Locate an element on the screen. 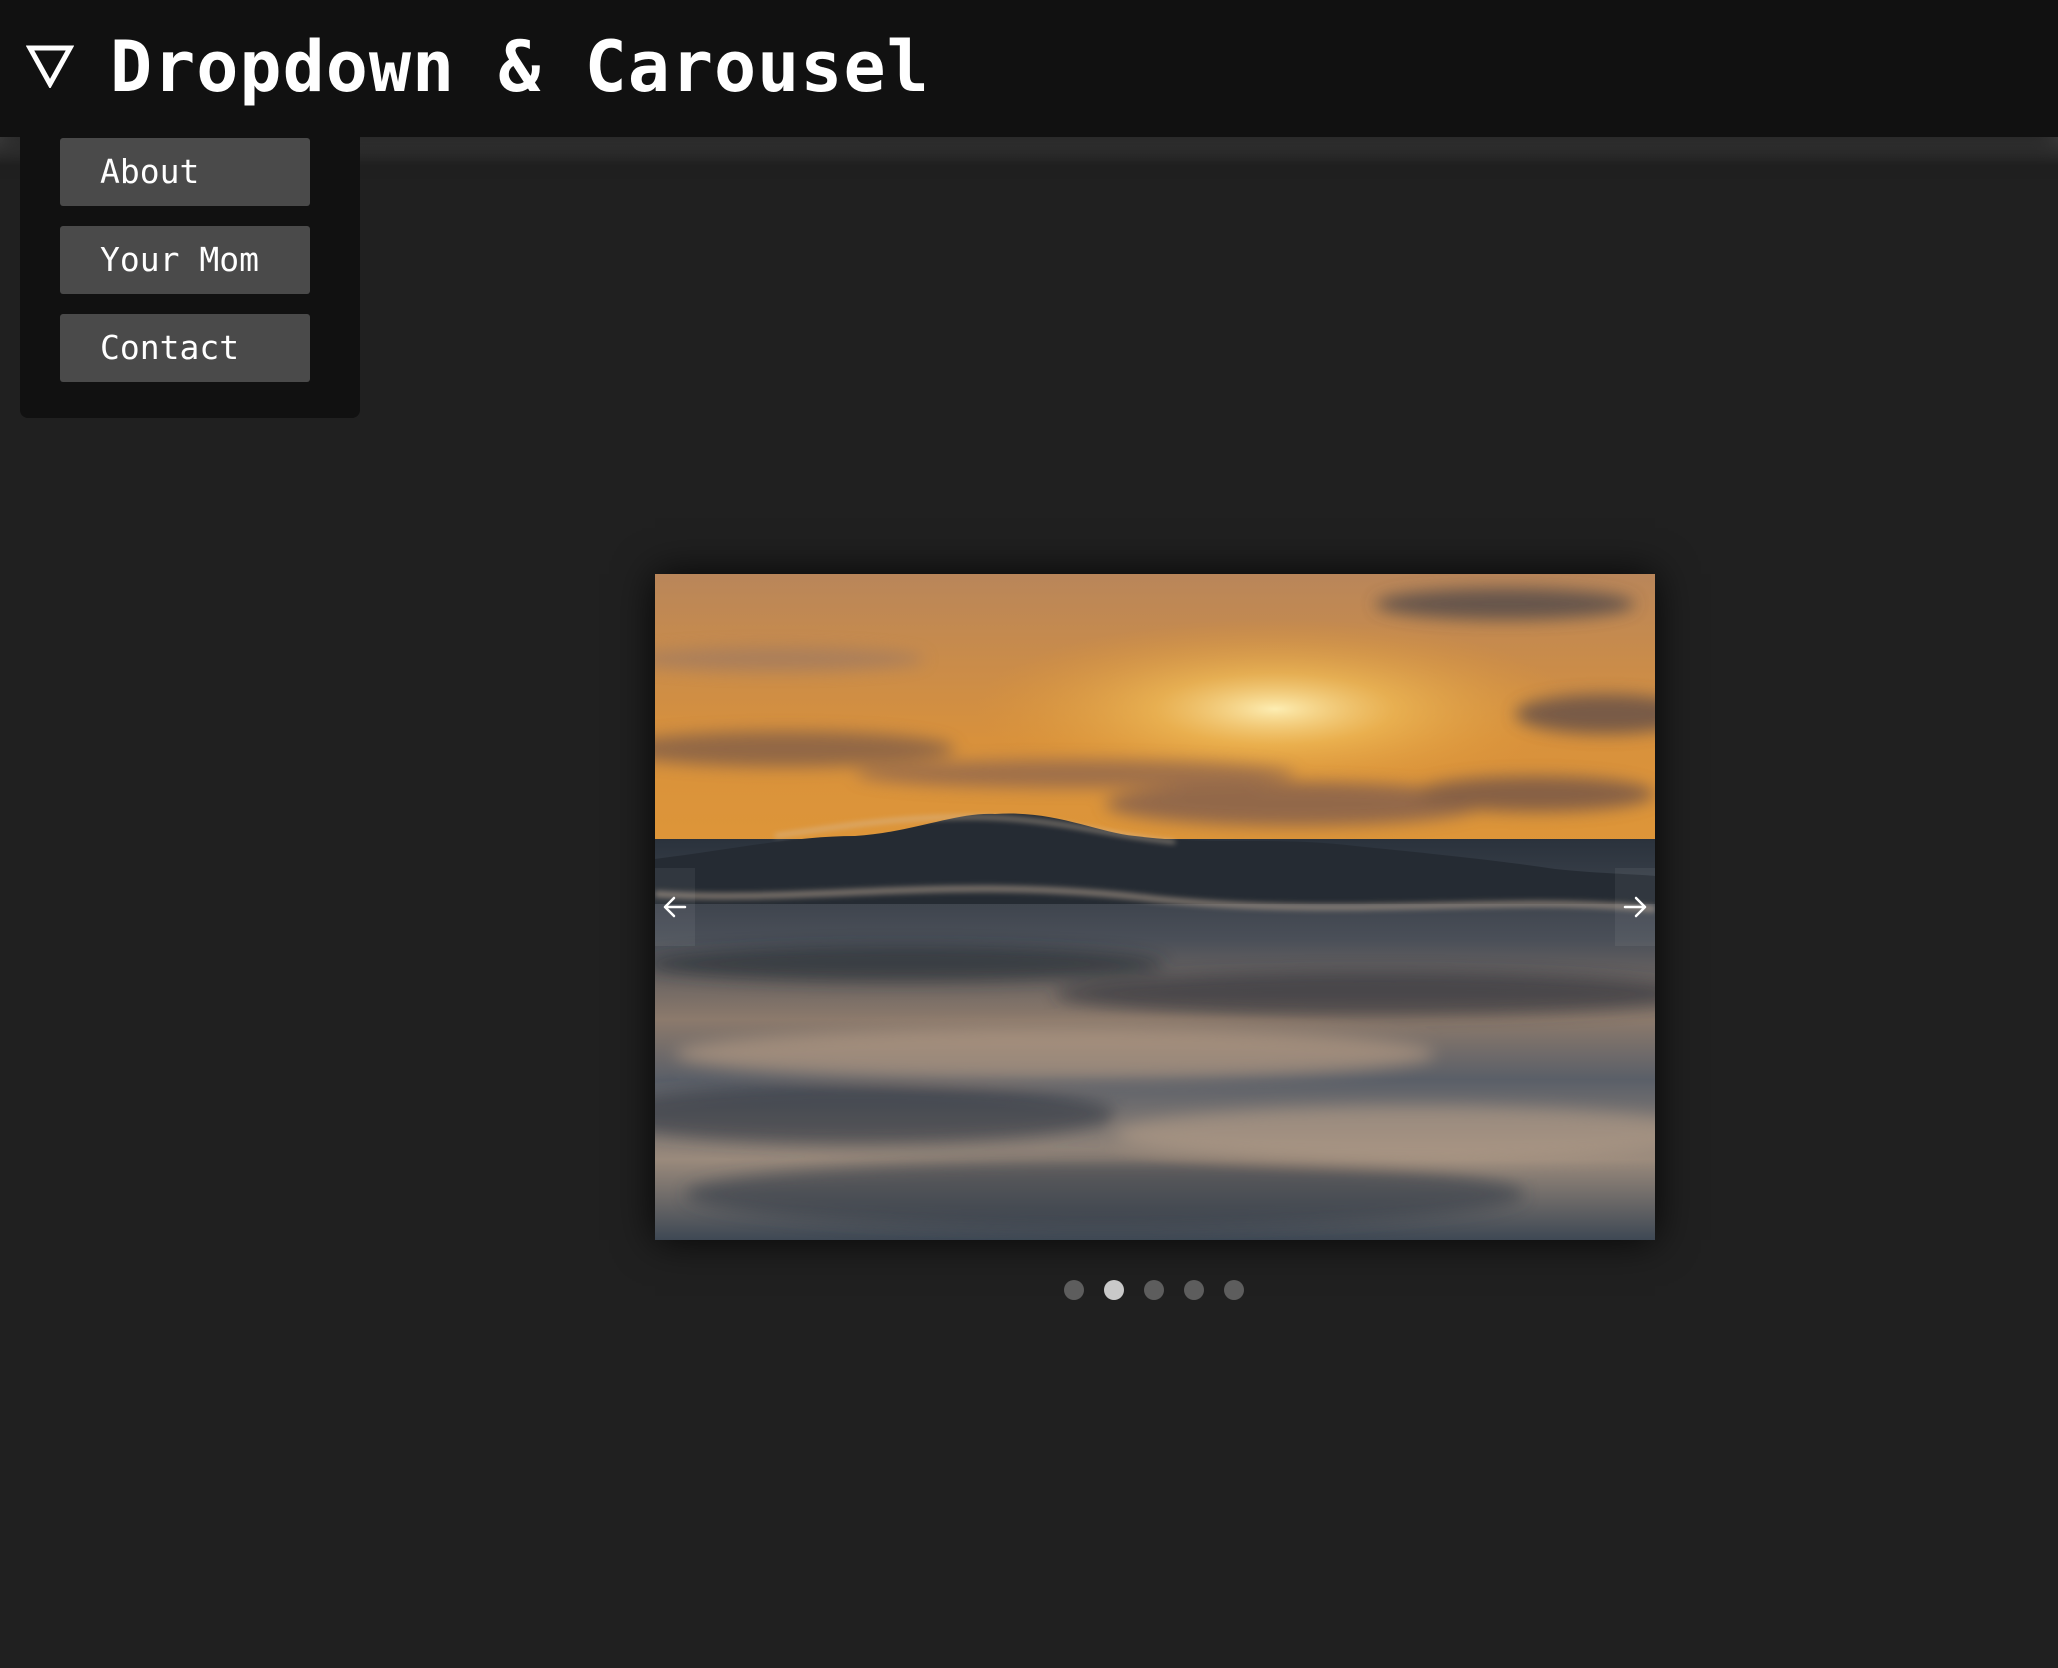 The image size is (2058, 1668). carousel-prev-button is located at coordinates (675, 907).